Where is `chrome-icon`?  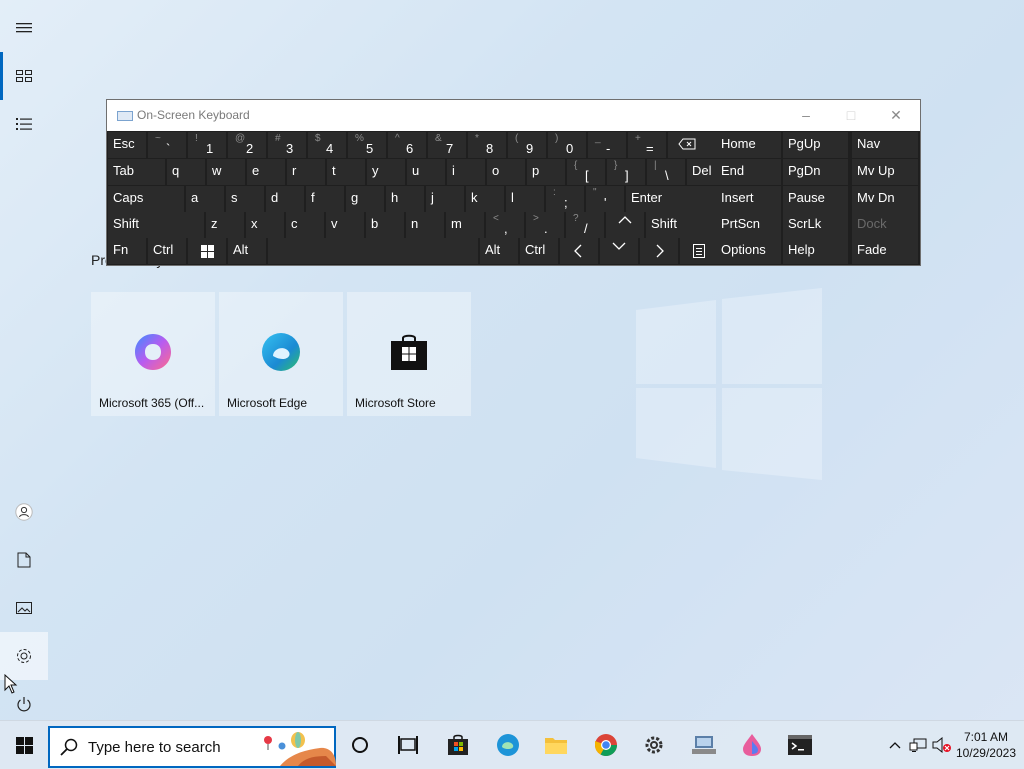 chrome-icon is located at coordinates (606, 745).